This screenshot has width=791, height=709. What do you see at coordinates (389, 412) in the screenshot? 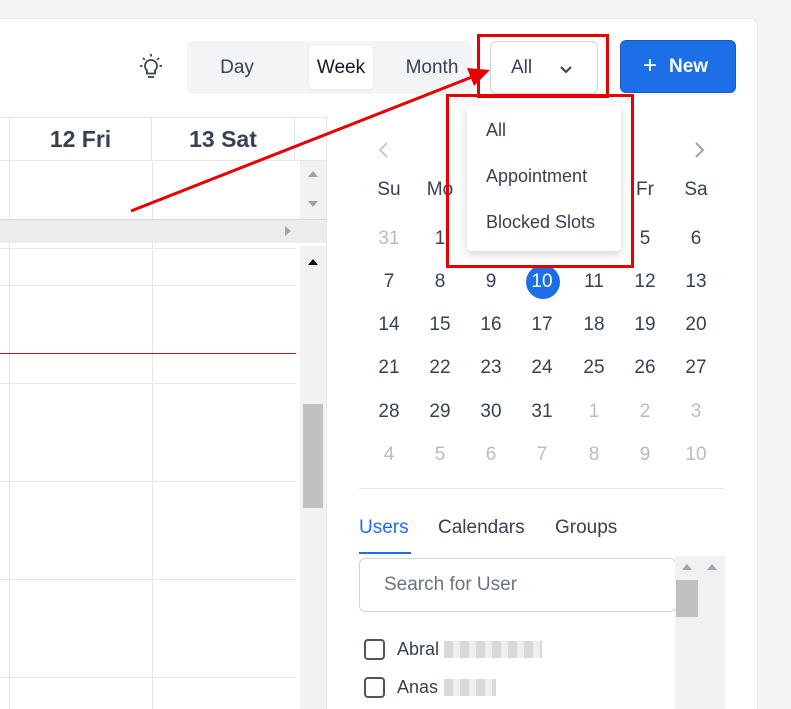
I see `calendar-day: 28` at bounding box center [389, 412].